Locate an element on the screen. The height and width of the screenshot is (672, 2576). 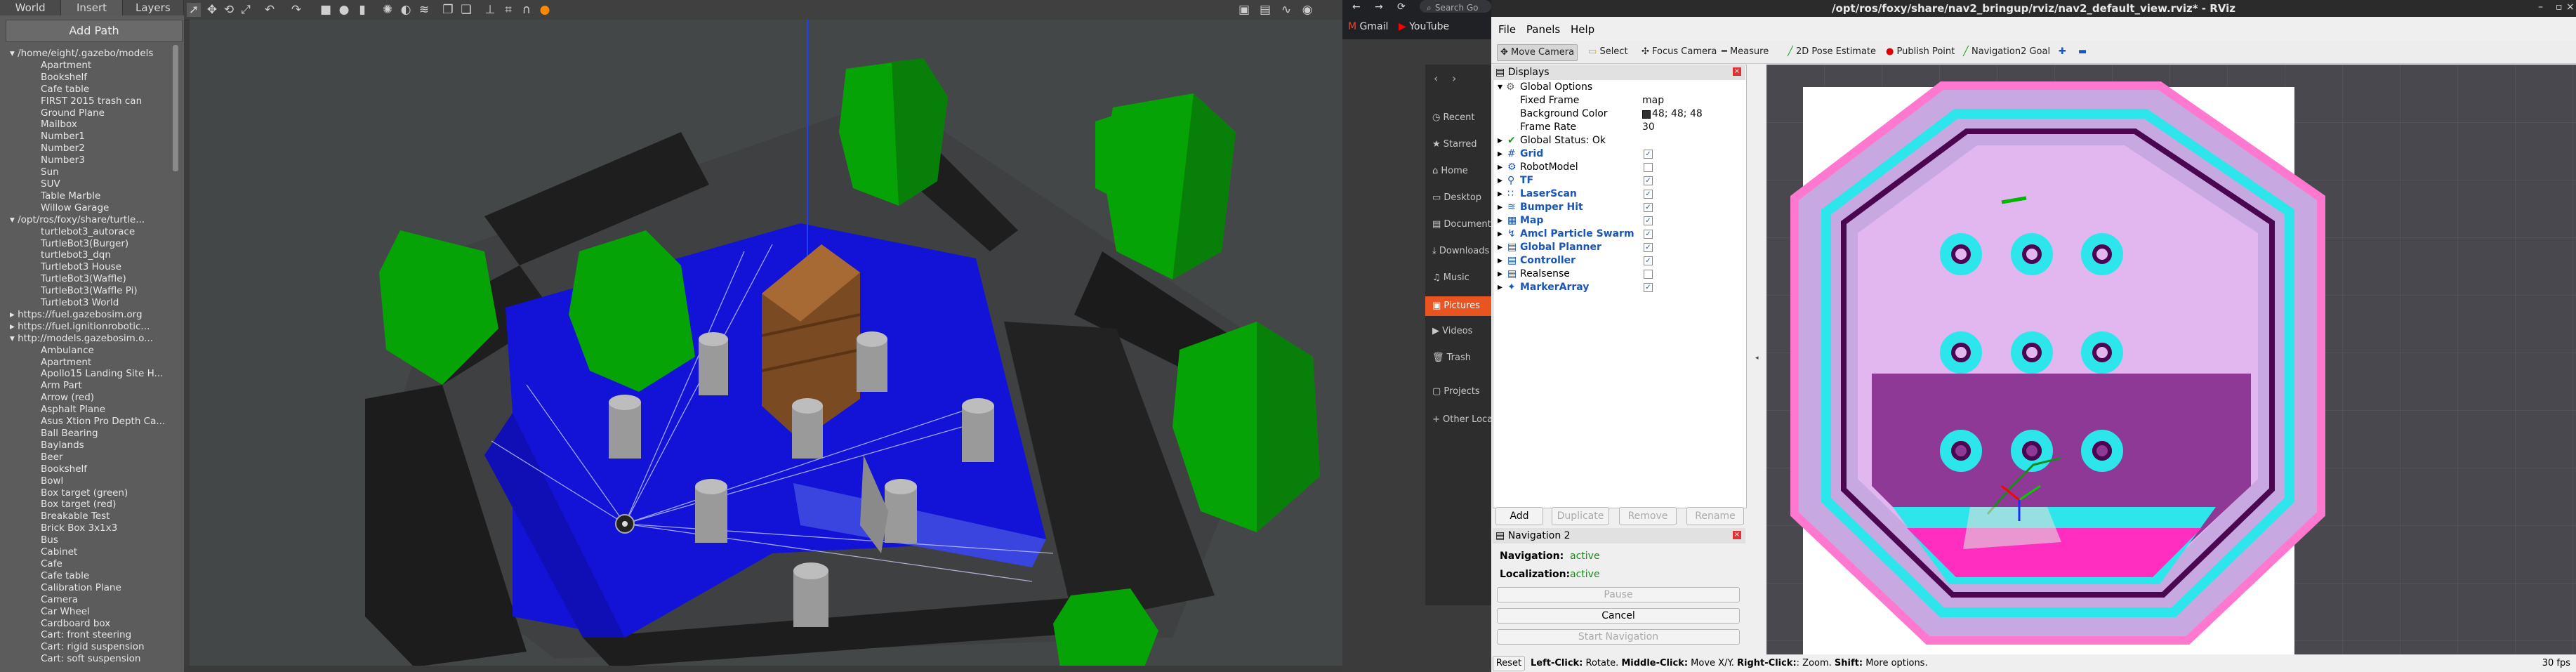
snap-icon: ⌗ is located at coordinates (508, 10).